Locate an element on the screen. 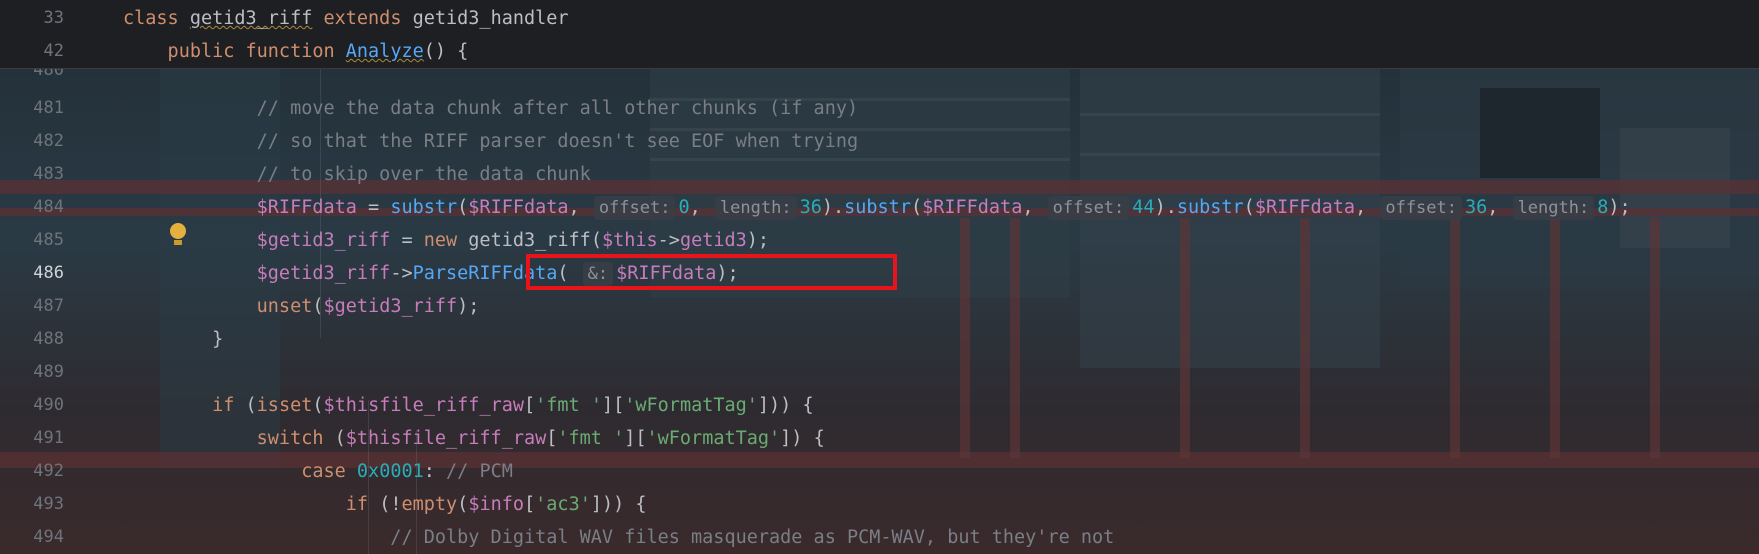 The height and width of the screenshot is (554, 1759). code-line: public function Analyze() { is located at coordinates (296, 51).